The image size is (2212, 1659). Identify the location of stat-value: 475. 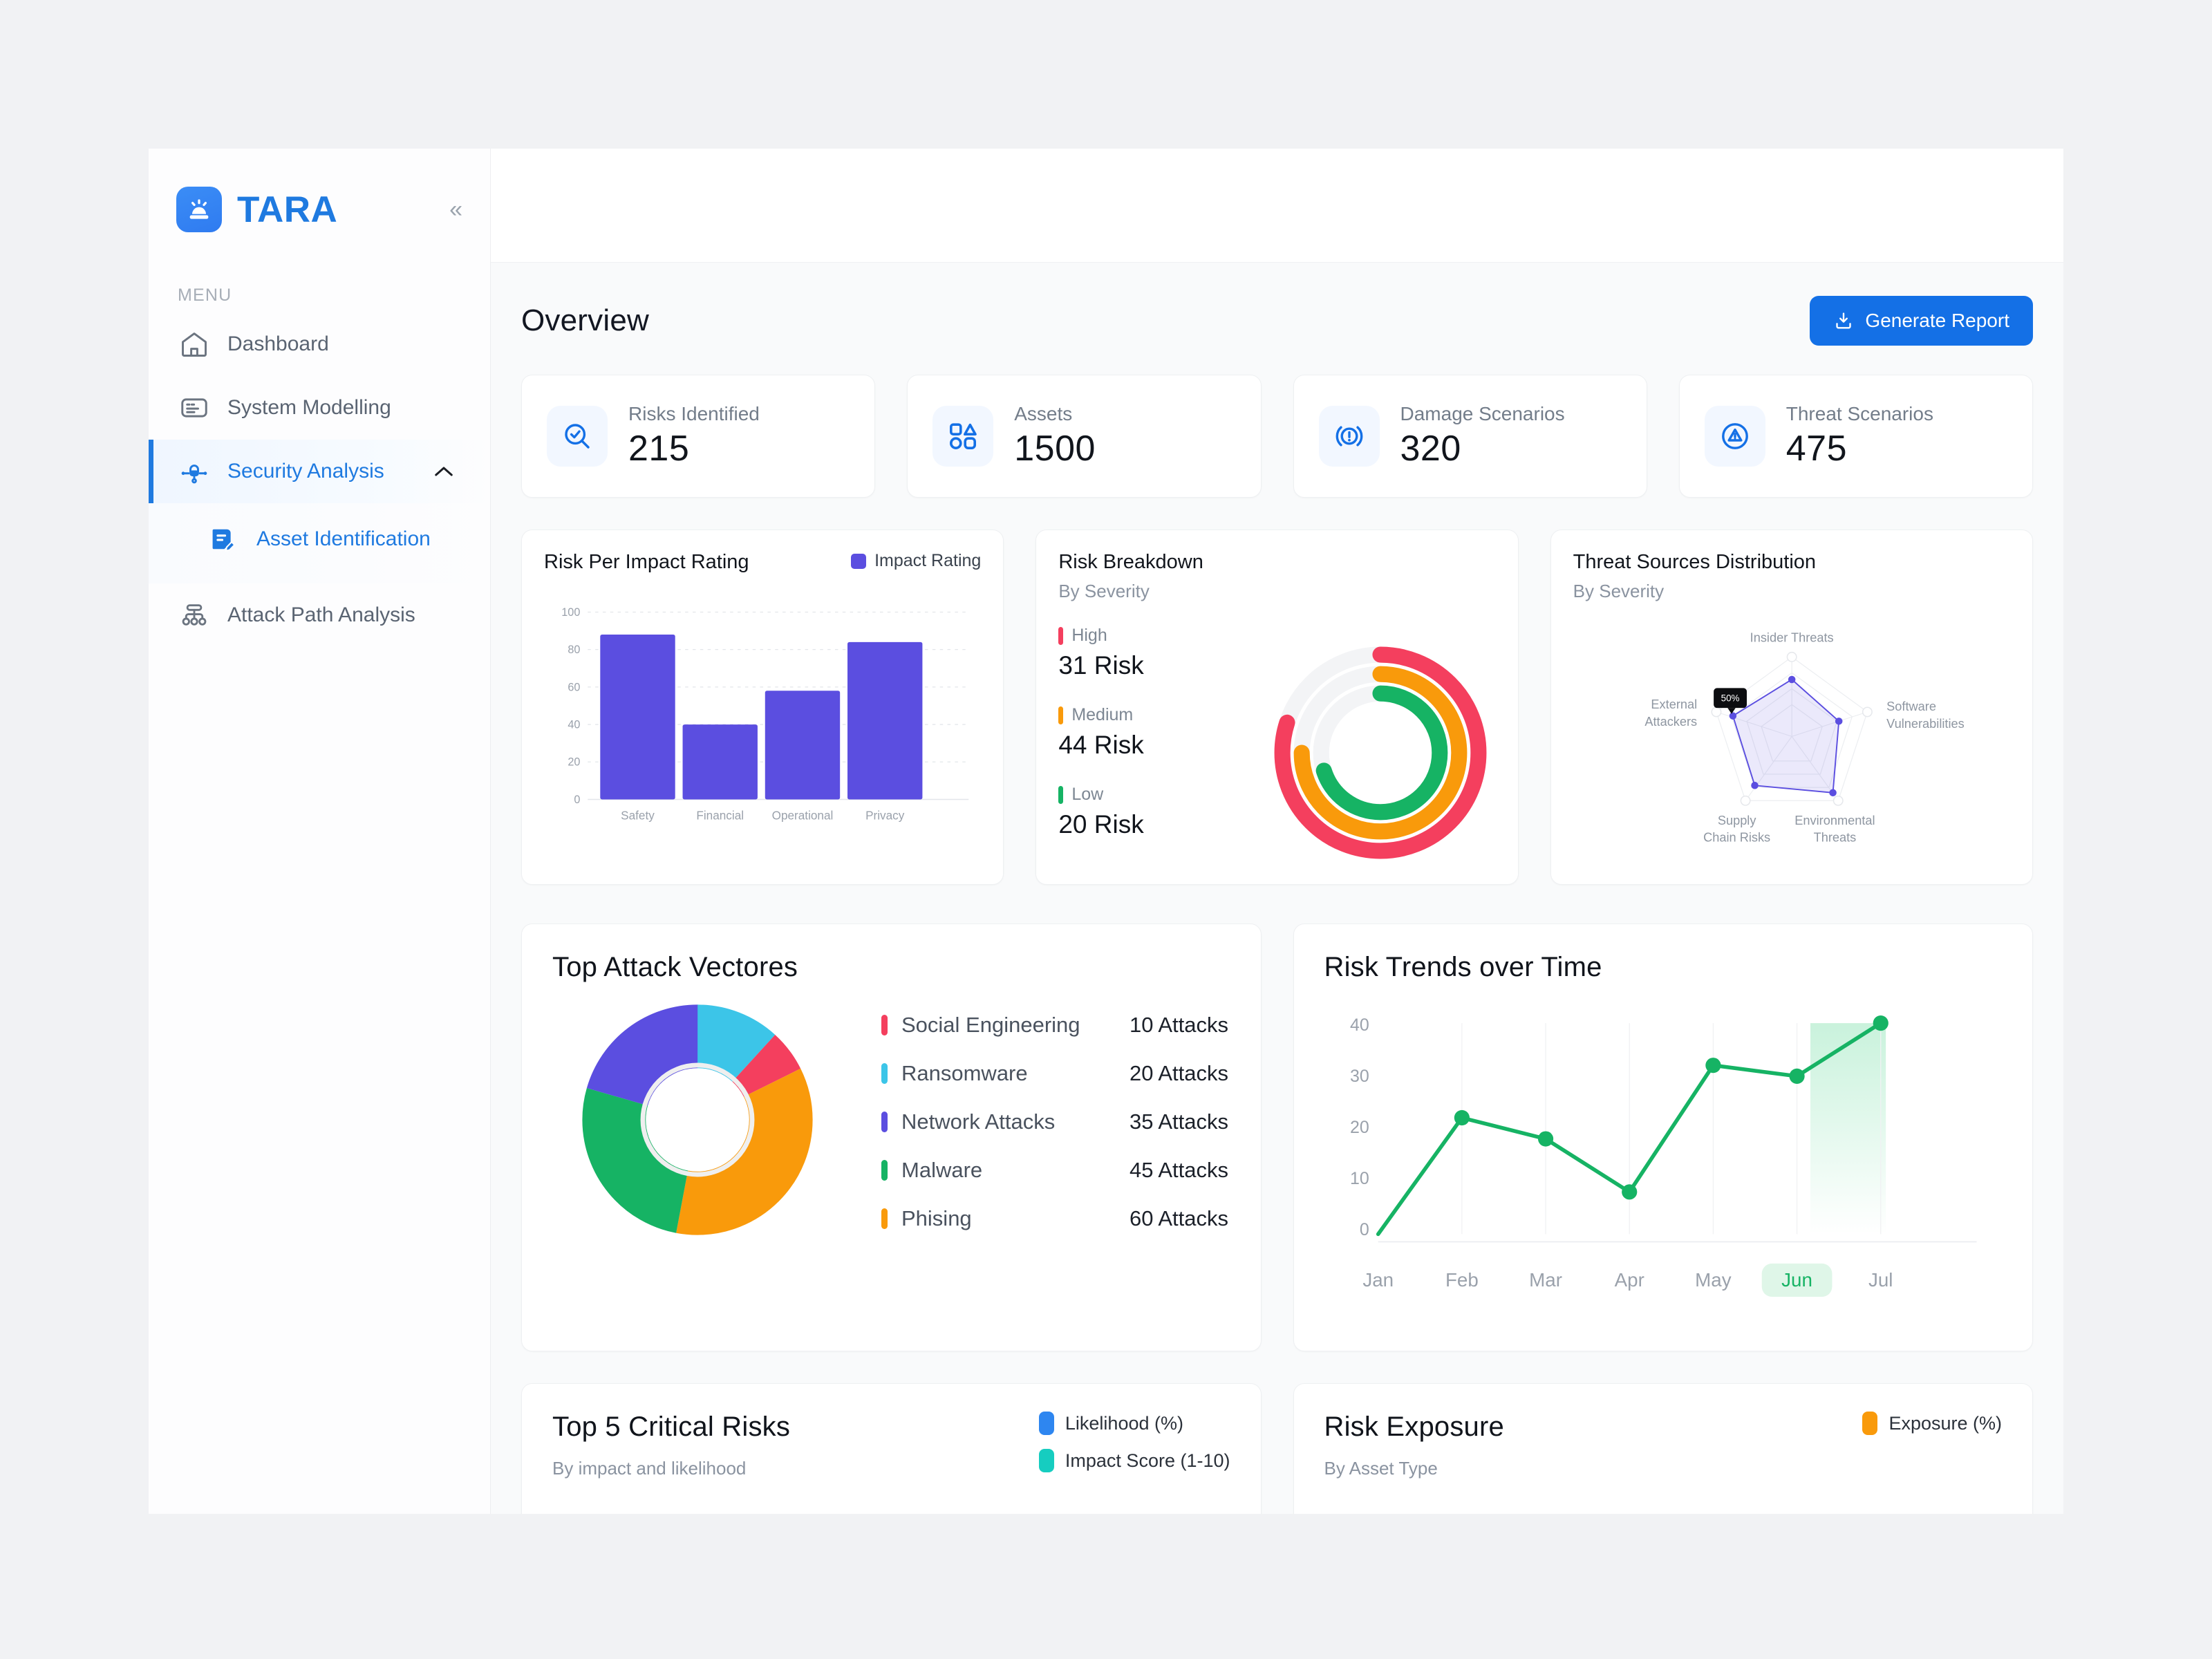
(1816, 449).